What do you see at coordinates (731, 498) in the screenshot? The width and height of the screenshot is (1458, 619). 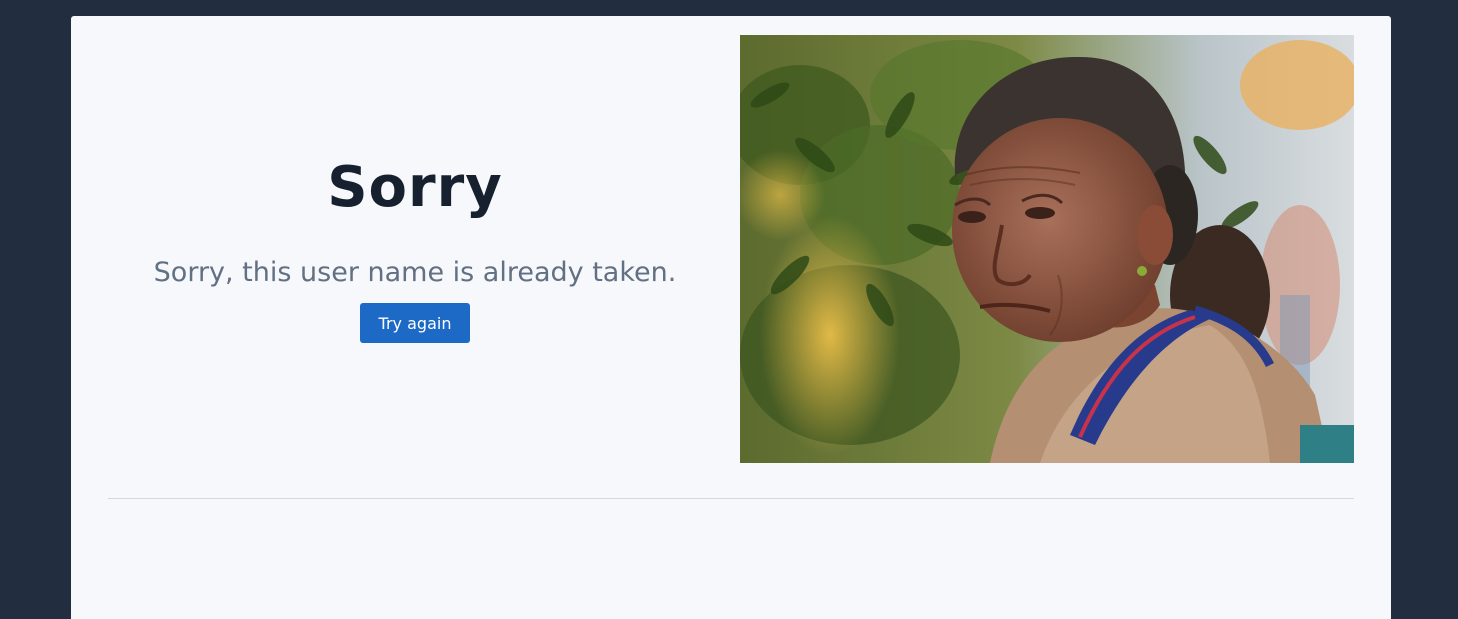 I see `divider` at bounding box center [731, 498].